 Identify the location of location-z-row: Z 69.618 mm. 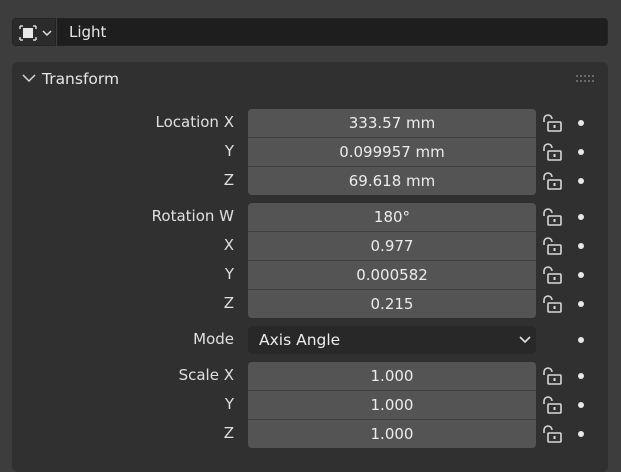
(310, 181).